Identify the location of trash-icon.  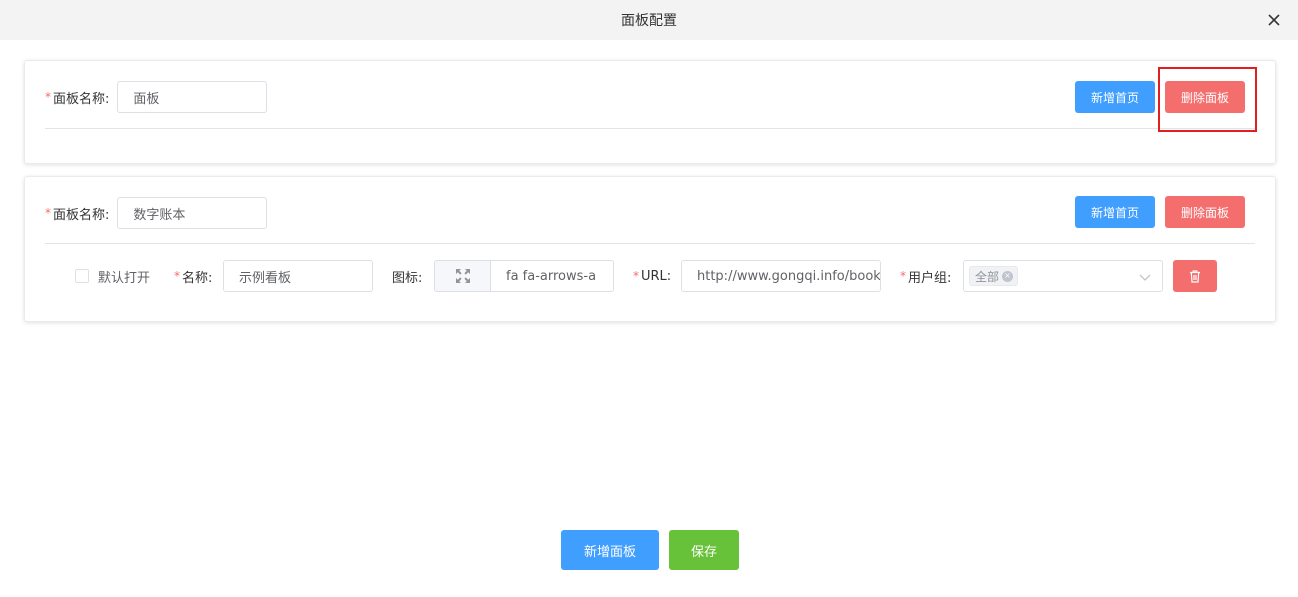
(1195, 276).